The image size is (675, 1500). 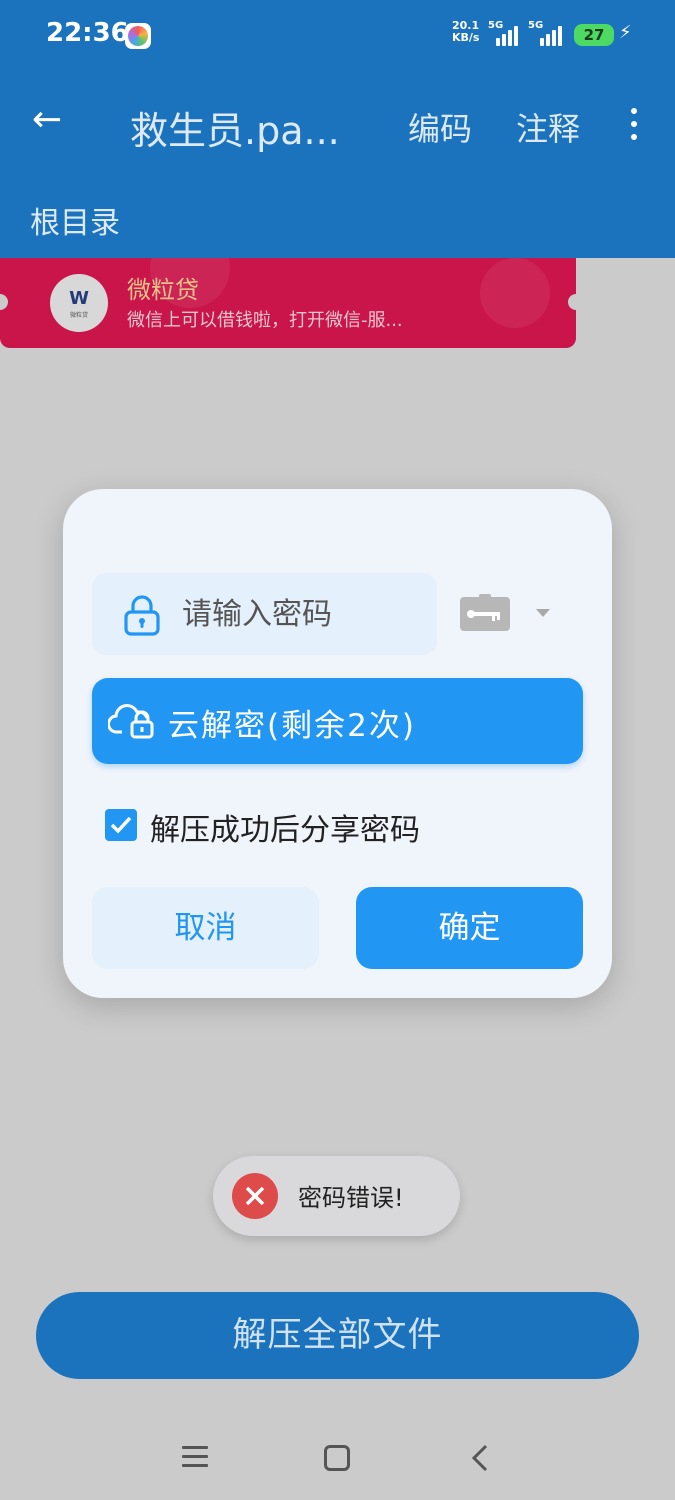 What do you see at coordinates (480, 1458) in the screenshot?
I see `nav-back-icon` at bounding box center [480, 1458].